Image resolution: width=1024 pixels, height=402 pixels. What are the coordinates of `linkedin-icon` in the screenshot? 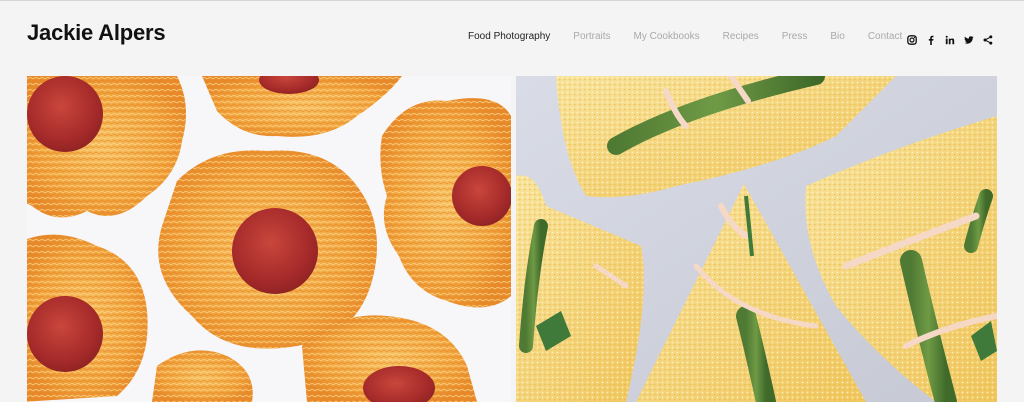 It's located at (950, 38).